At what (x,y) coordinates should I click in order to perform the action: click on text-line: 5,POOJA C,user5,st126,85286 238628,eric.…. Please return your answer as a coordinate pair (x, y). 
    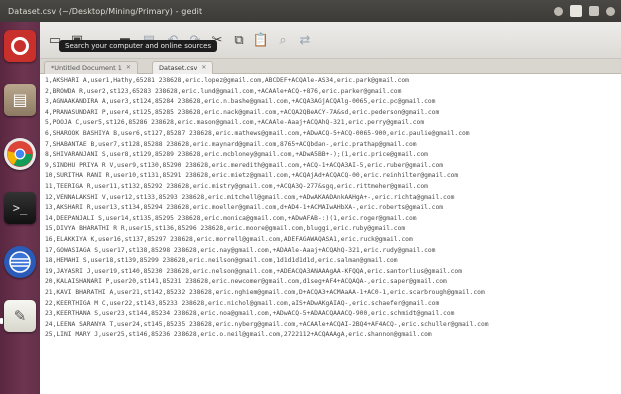
    Looking at the image, I should click on (235, 123).